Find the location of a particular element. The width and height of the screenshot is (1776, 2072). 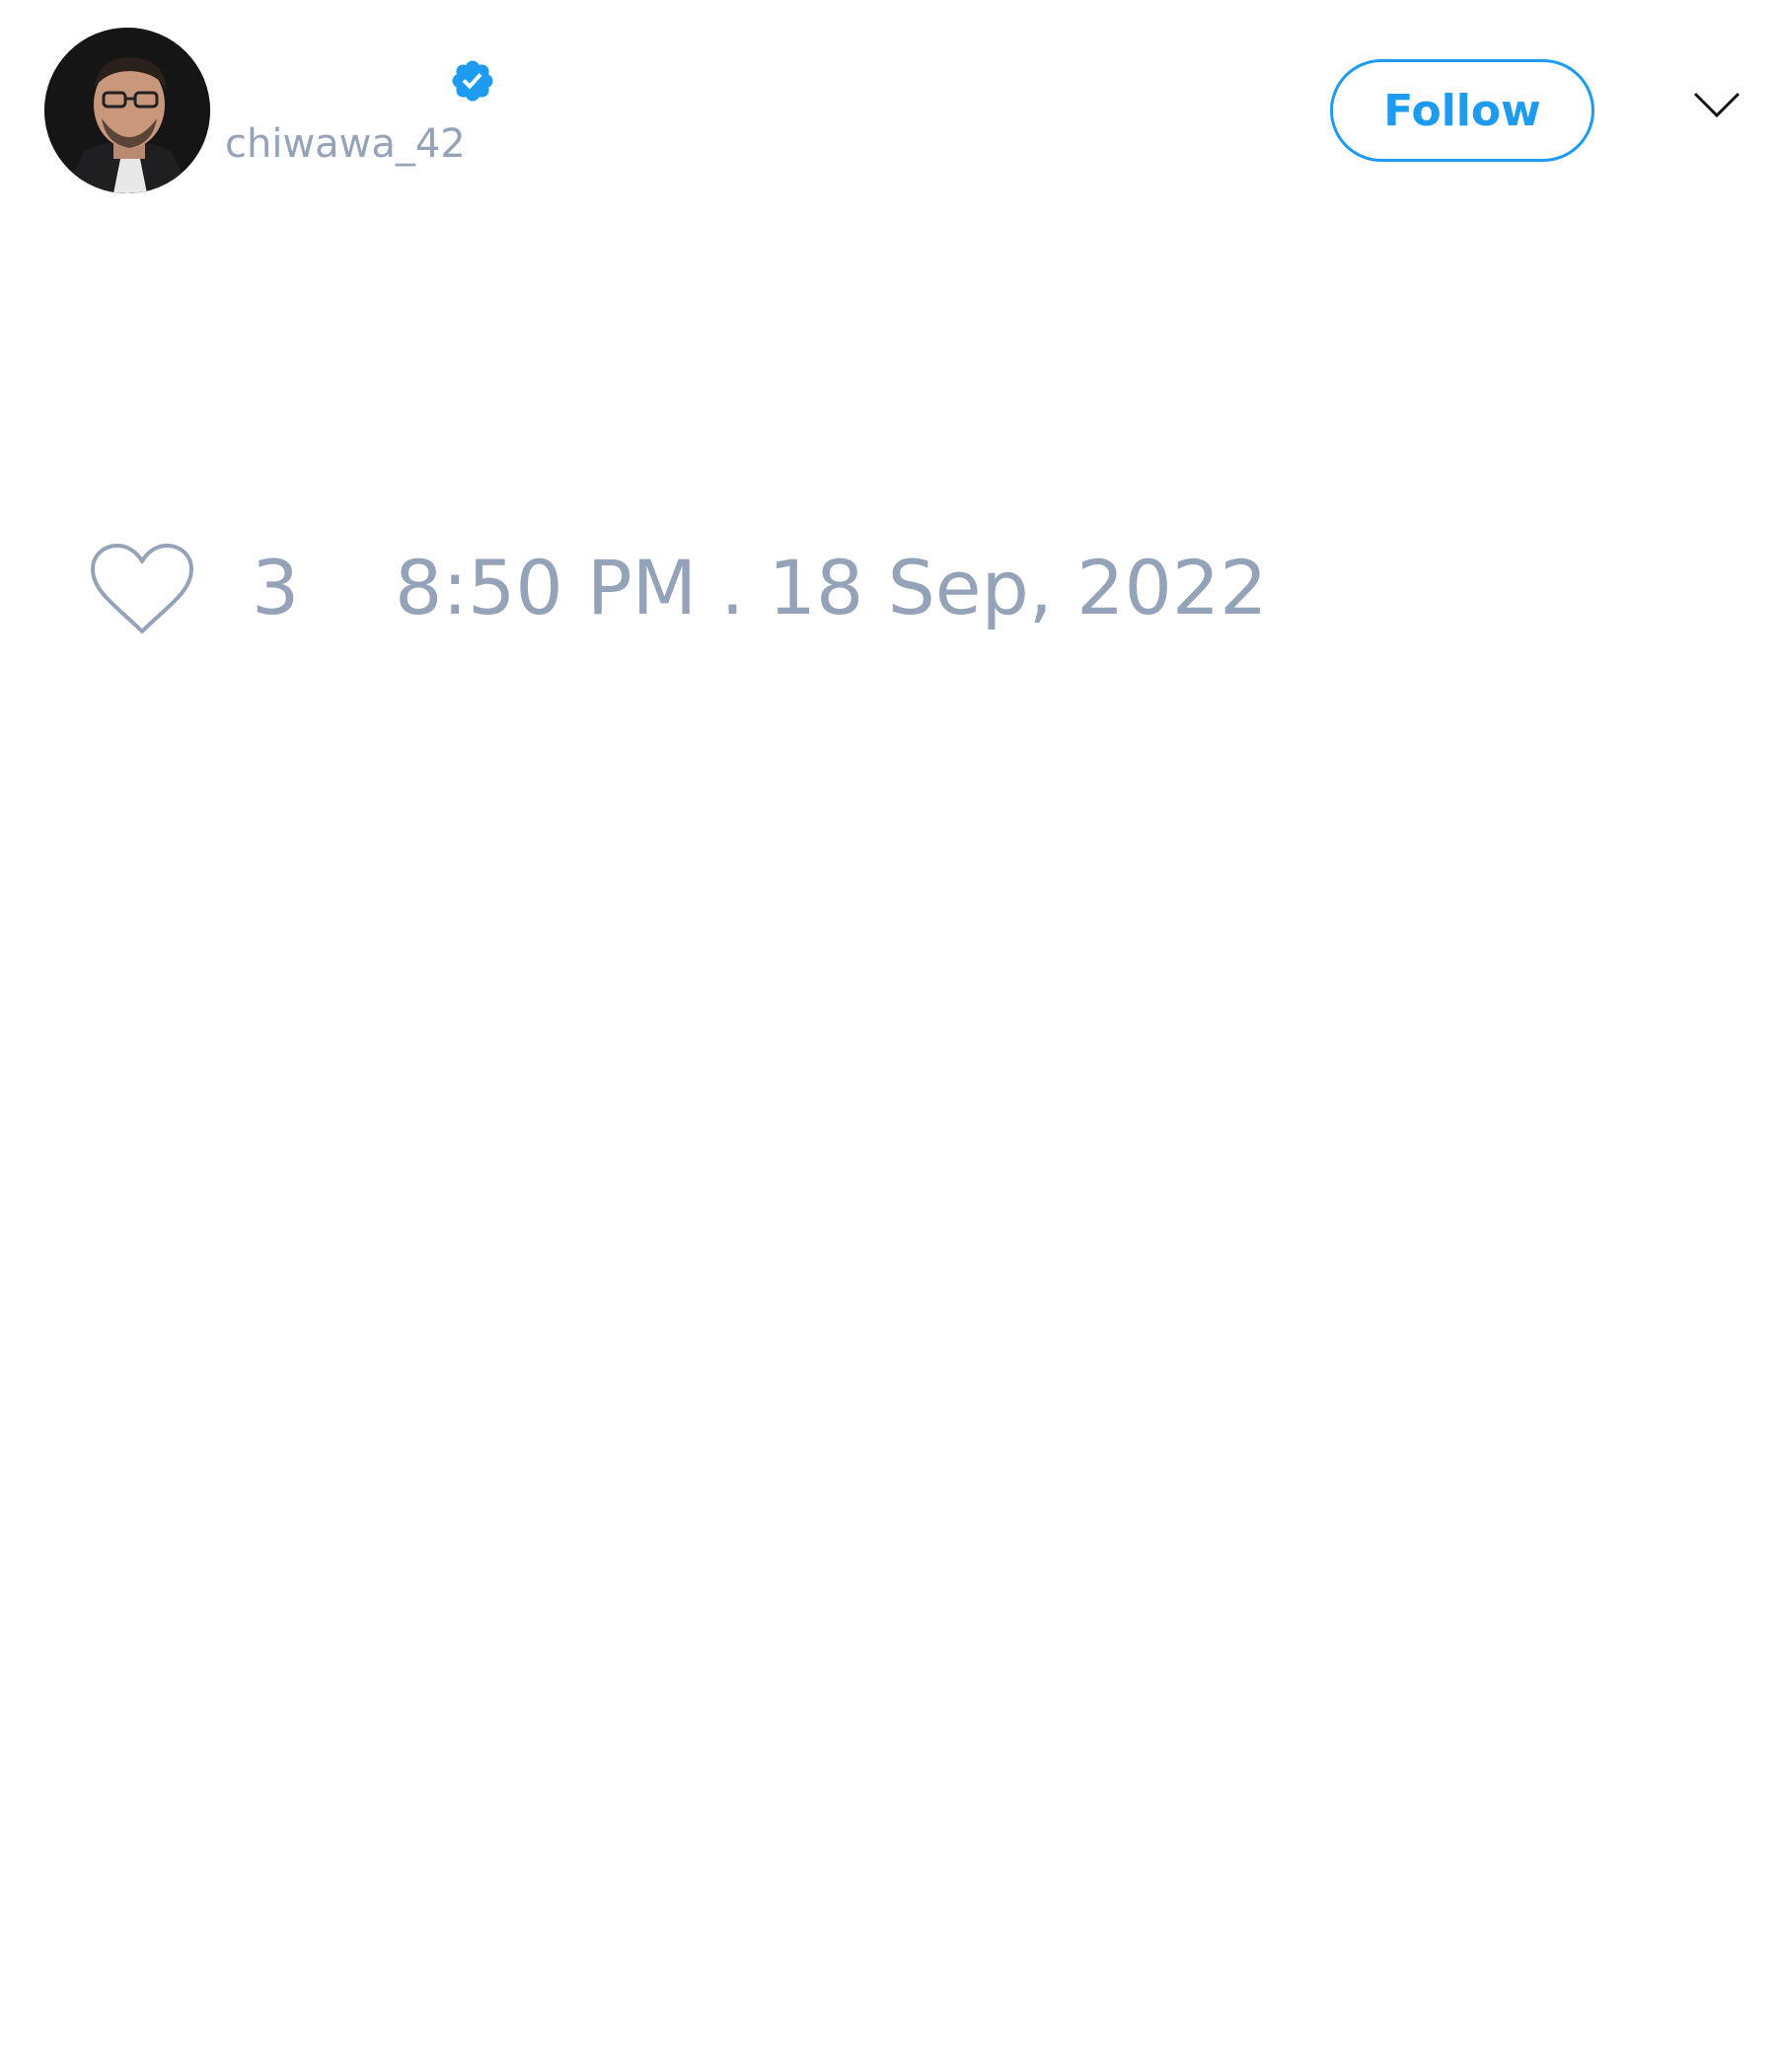

avatar-image is located at coordinates (127, 111).